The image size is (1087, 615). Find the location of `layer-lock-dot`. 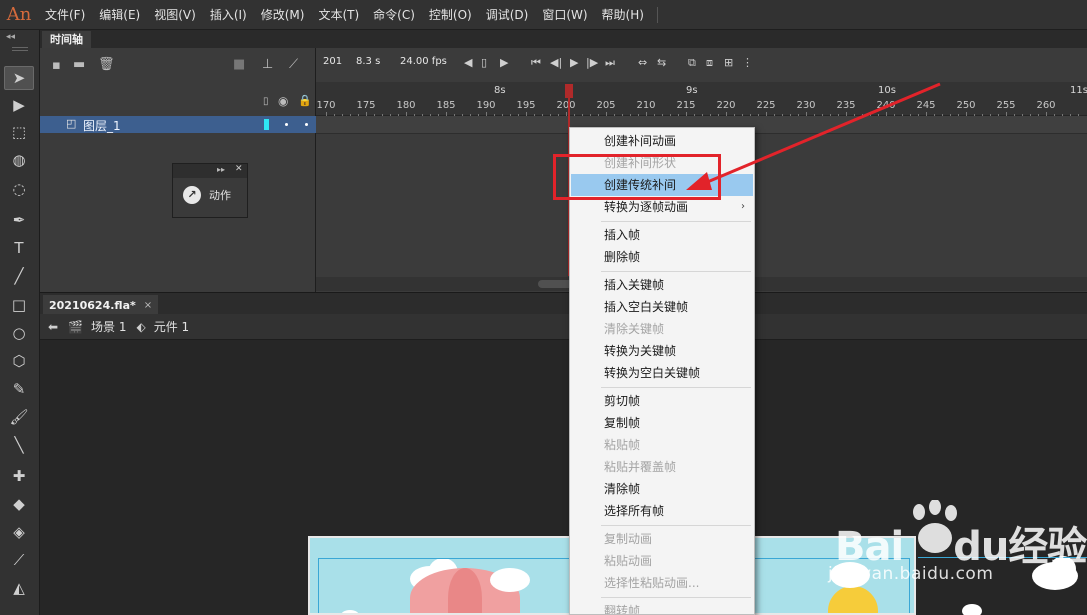

layer-lock-dot is located at coordinates (306, 124).